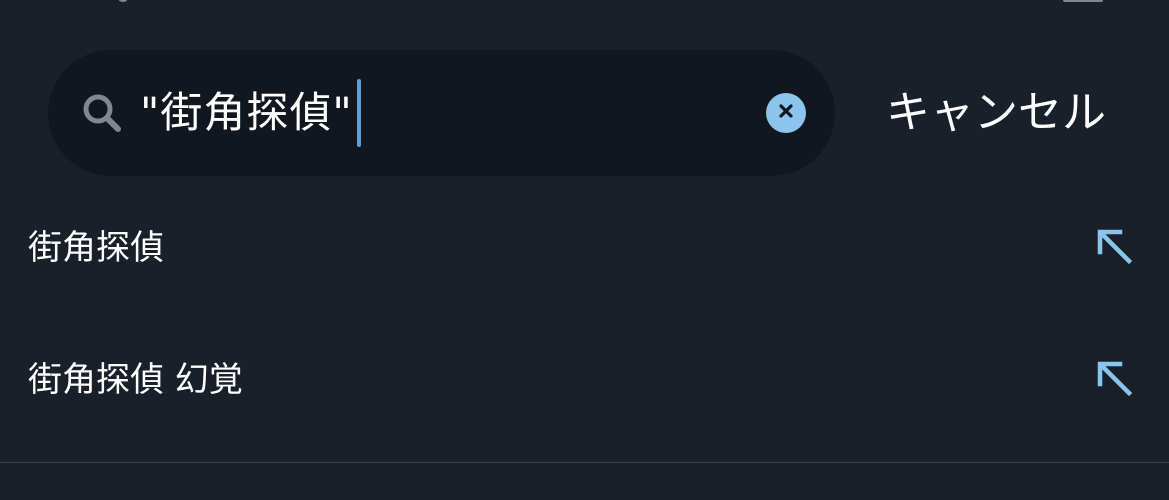 This screenshot has height=500, width=1169. I want to click on divider, so click(584, 462).